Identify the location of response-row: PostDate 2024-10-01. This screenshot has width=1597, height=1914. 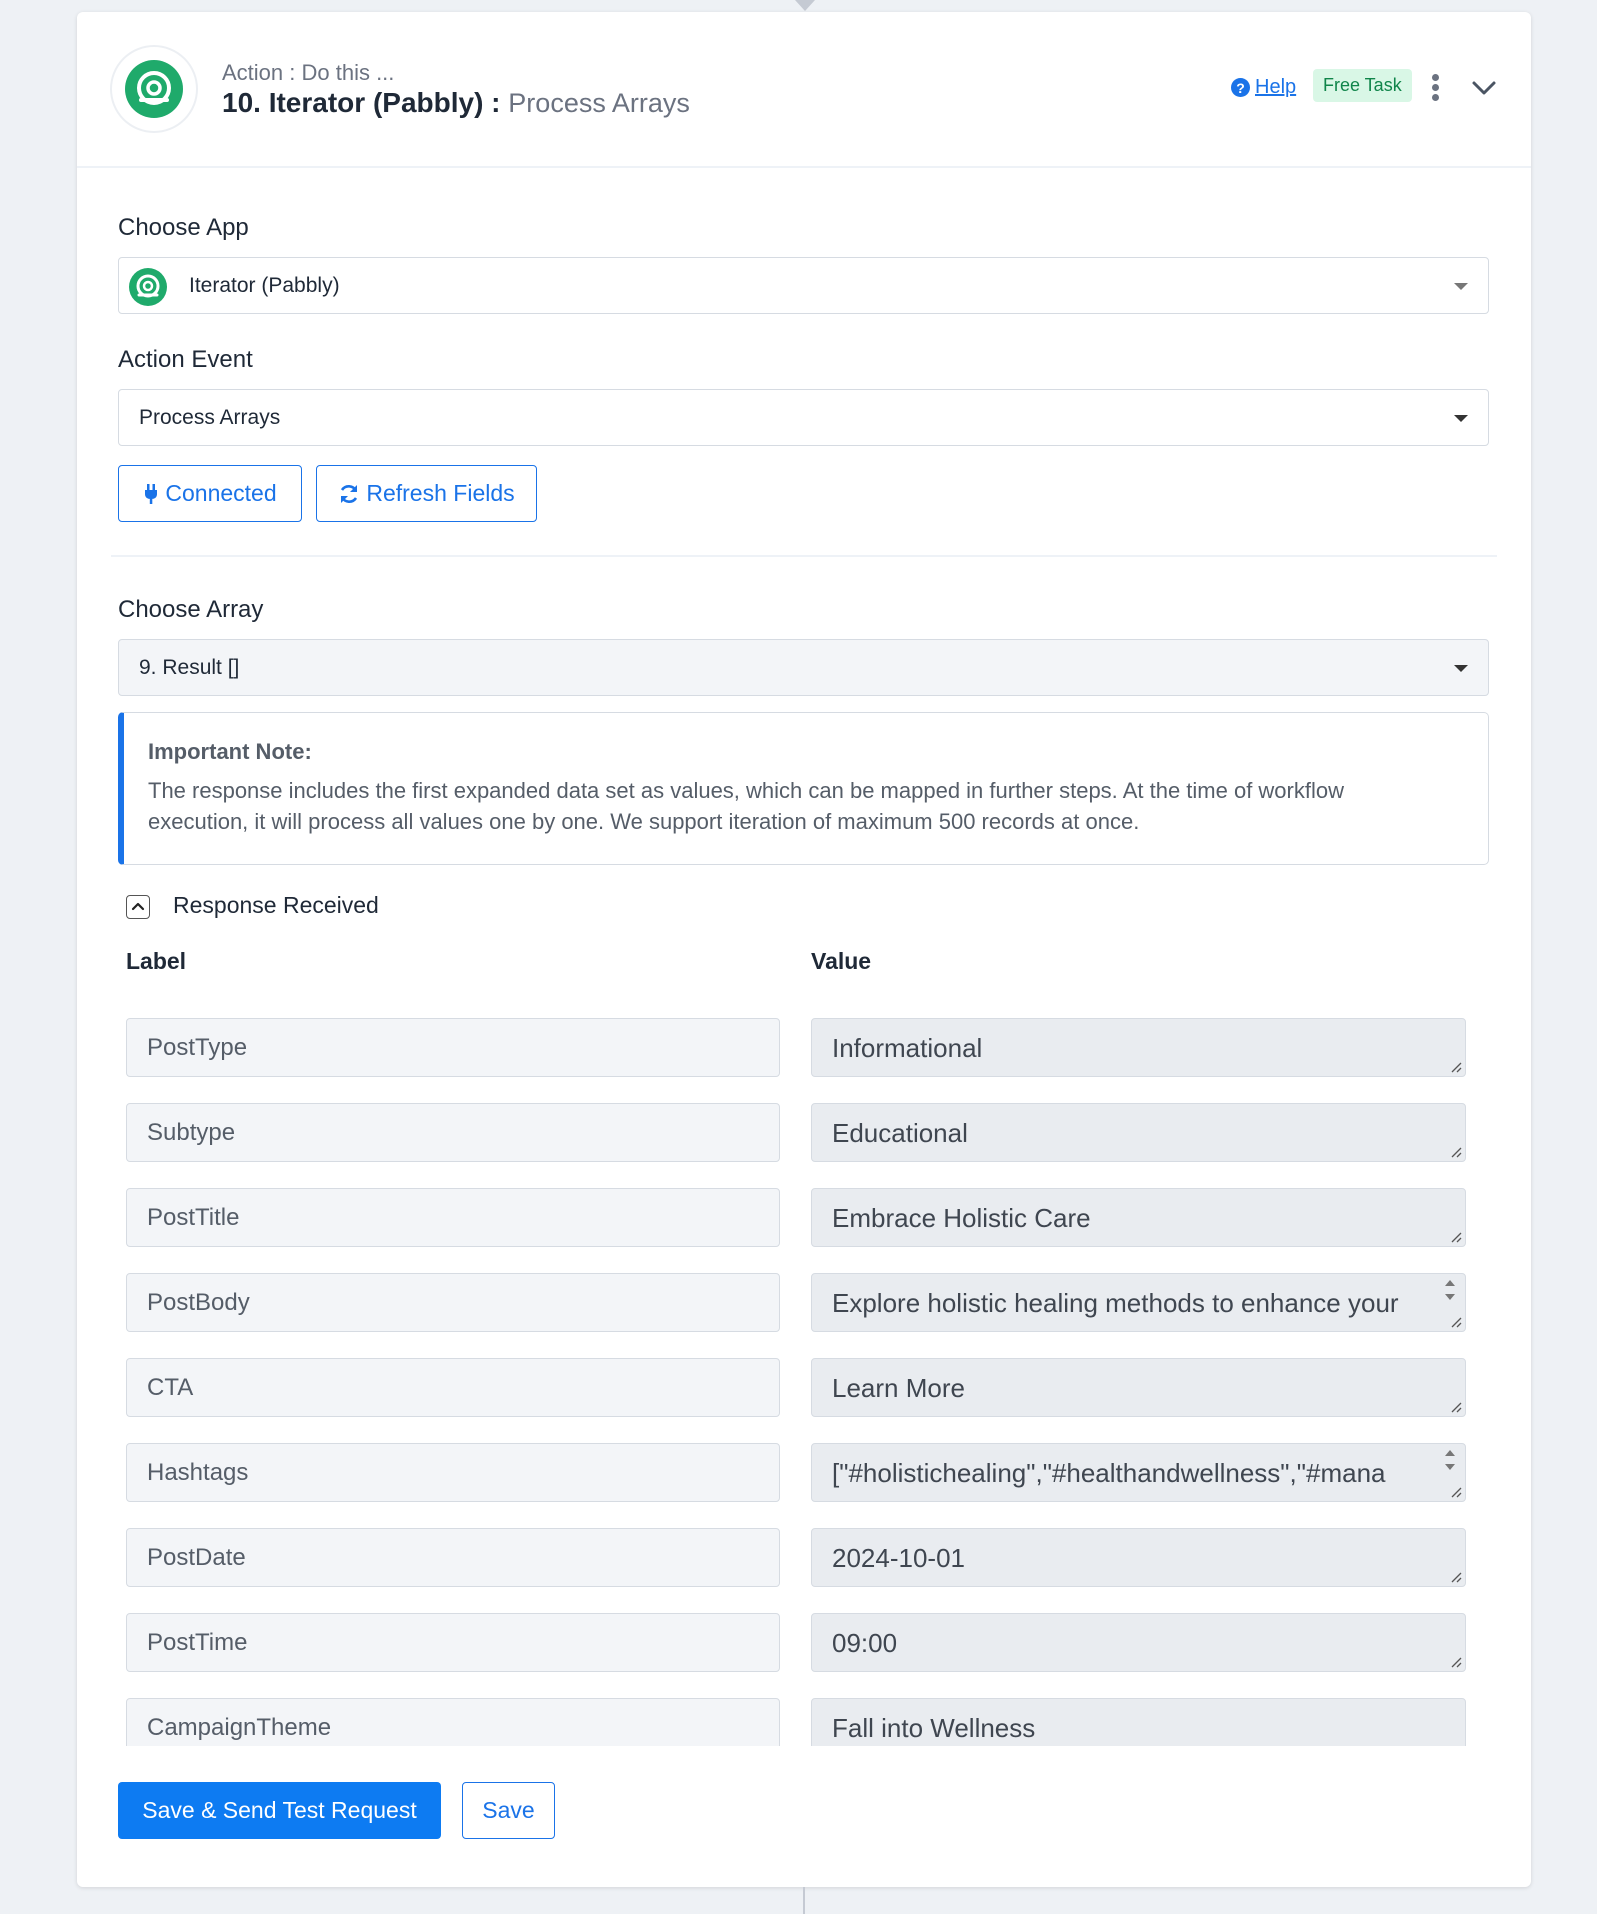
(801, 1558).